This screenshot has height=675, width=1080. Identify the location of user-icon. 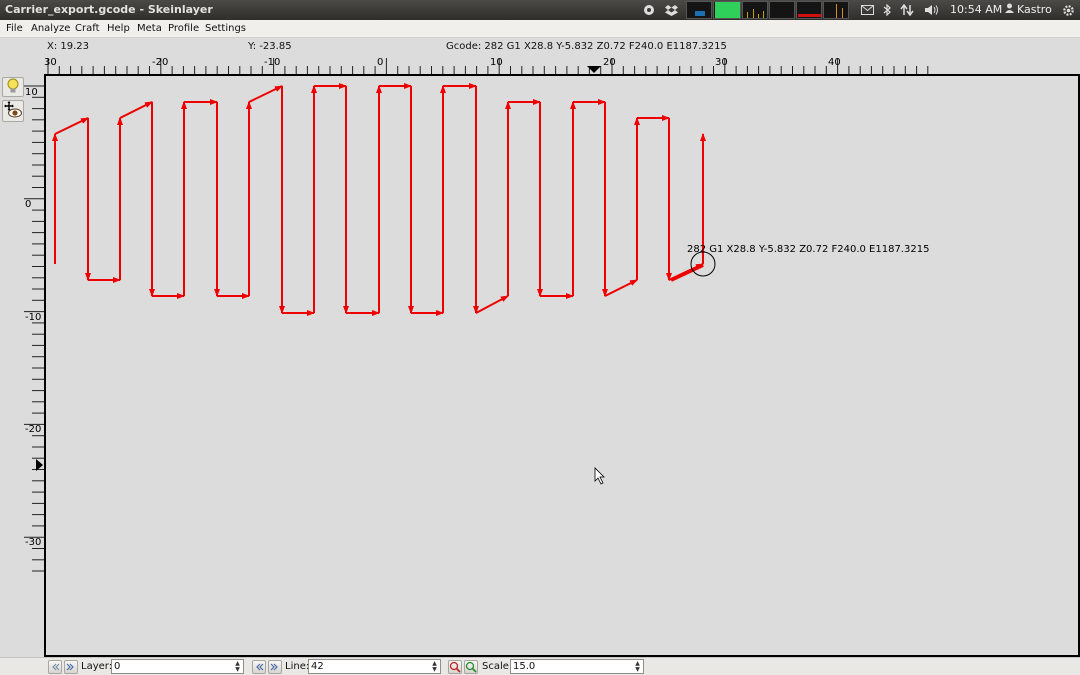
(1009, 9).